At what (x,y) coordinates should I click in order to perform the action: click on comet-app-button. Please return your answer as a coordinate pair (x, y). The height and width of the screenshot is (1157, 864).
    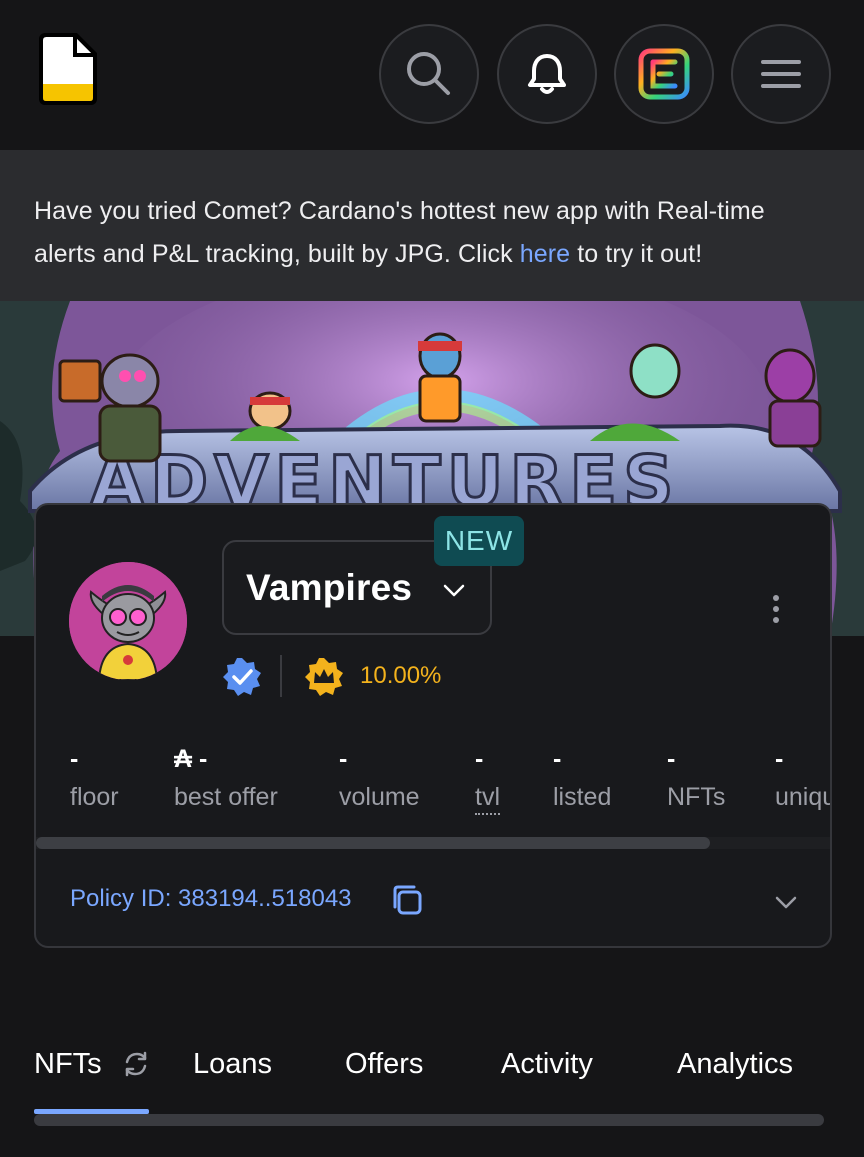
    Looking at the image, I should click on (664, 74).